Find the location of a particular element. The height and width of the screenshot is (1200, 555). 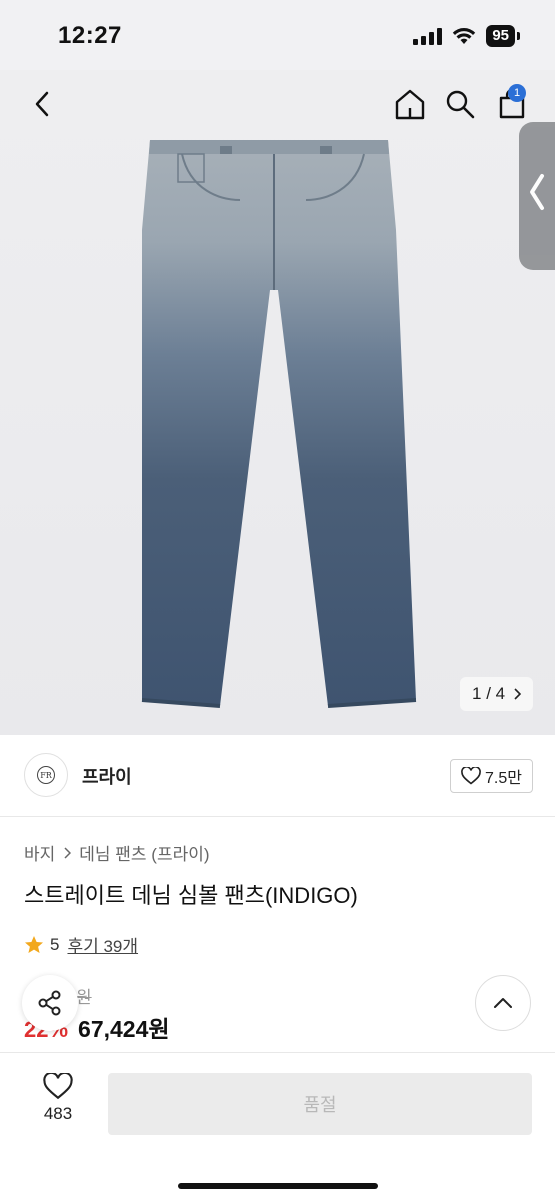

share-icon is located at coordinates (49, 1003).